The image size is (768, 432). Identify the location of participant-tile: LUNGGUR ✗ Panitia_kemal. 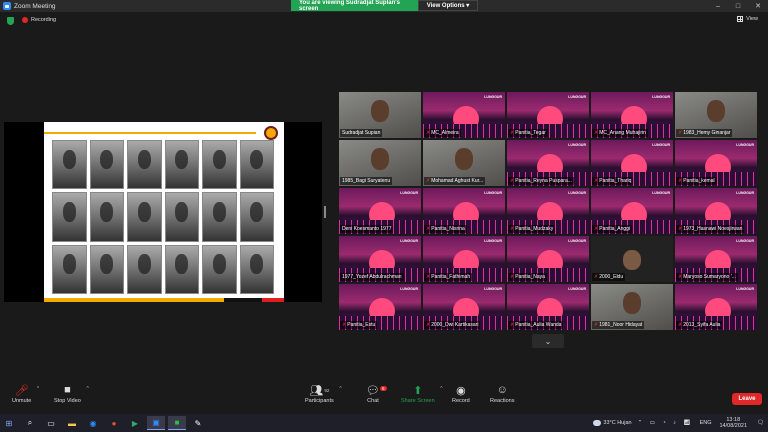
(716, 163).